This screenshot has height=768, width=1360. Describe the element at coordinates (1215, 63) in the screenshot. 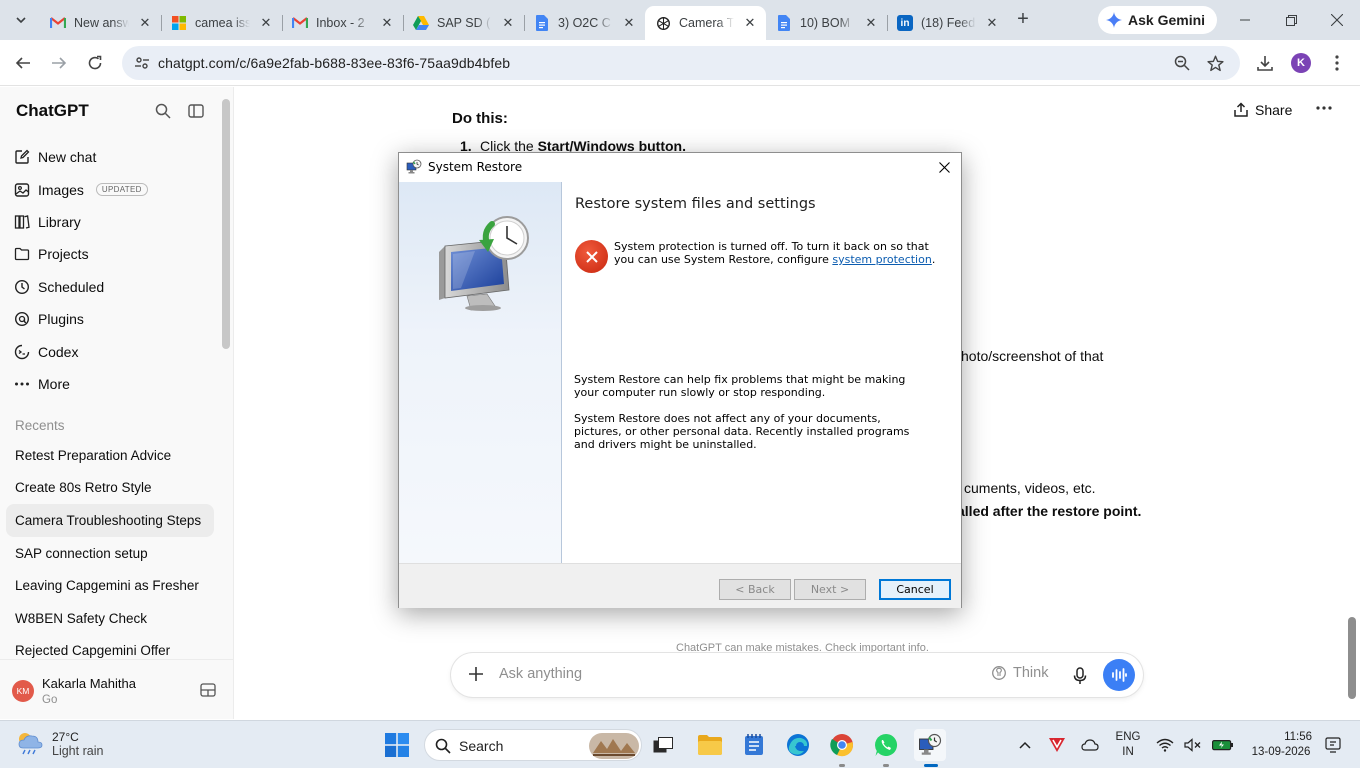

I see `bookmark-star-icon` at that location.